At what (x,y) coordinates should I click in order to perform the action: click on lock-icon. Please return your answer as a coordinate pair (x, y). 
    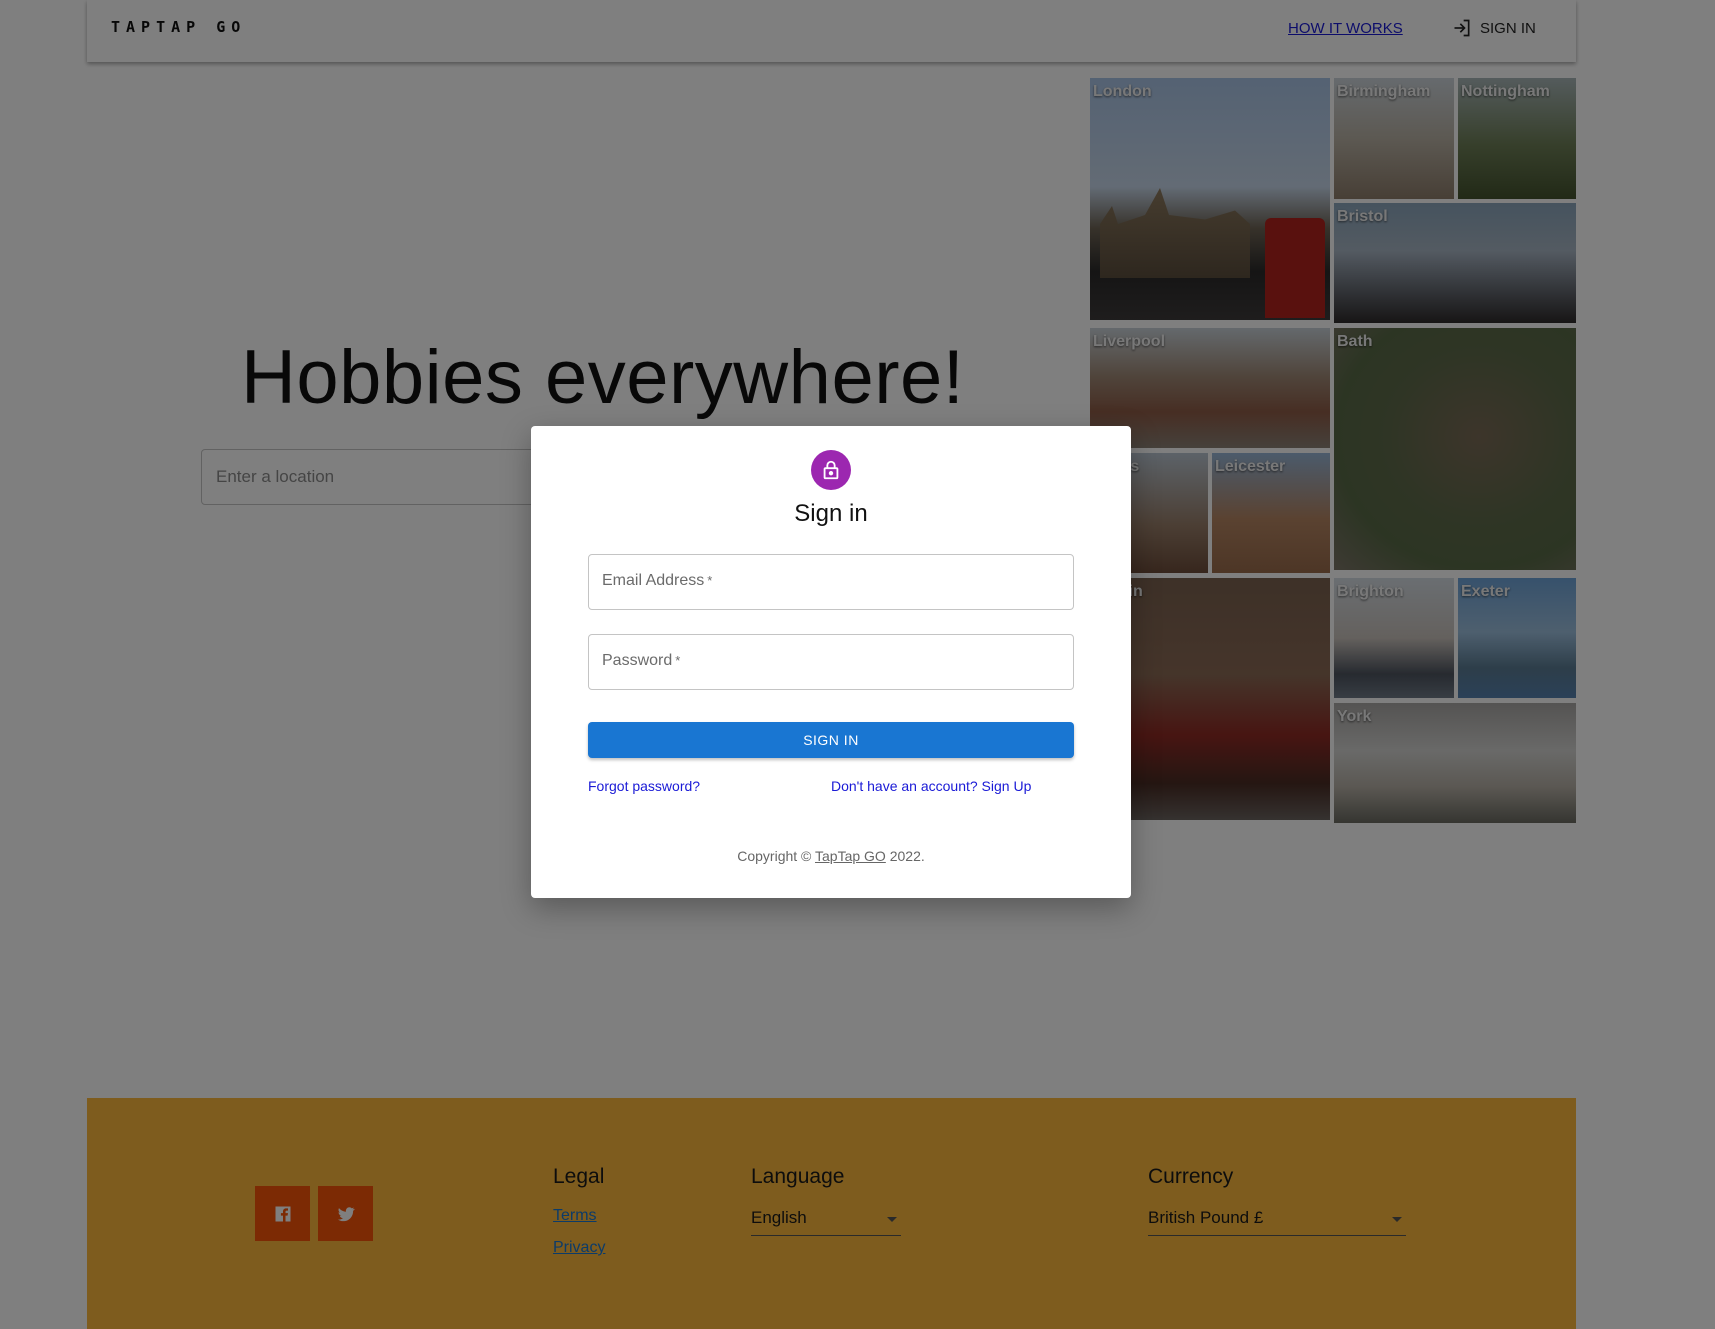
    Looking at the image, I should click on (831, 470).